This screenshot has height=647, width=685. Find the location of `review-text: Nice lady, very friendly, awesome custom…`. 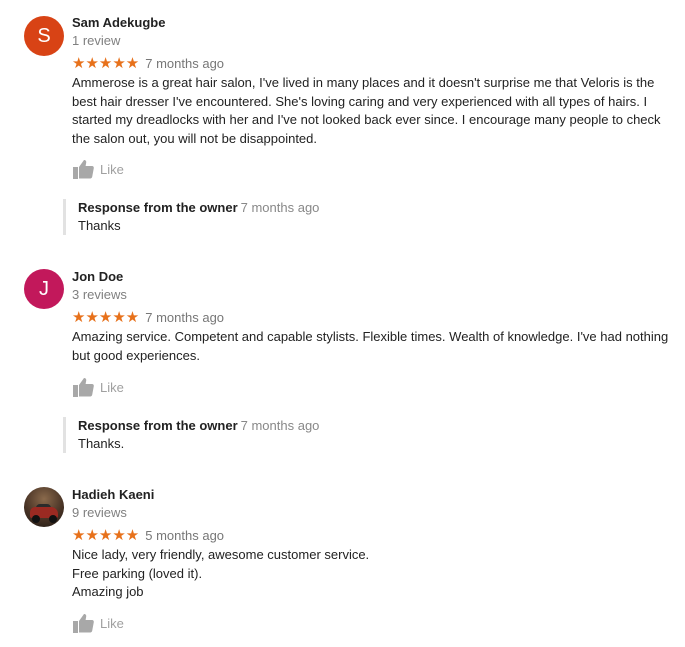

review-text: Nice lady, very friendly, awesome custom… is located at coordinates (221, 573).